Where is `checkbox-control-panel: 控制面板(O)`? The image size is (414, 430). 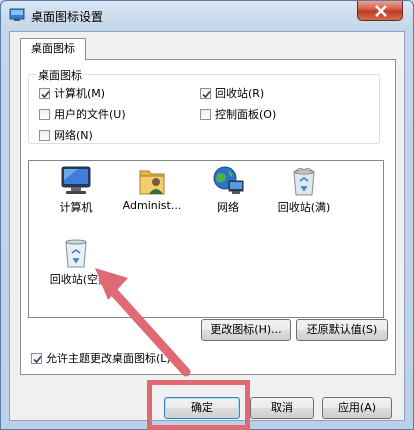 checkbox-control-panel: 控制面板(O) is located at coordinates (238, 114).